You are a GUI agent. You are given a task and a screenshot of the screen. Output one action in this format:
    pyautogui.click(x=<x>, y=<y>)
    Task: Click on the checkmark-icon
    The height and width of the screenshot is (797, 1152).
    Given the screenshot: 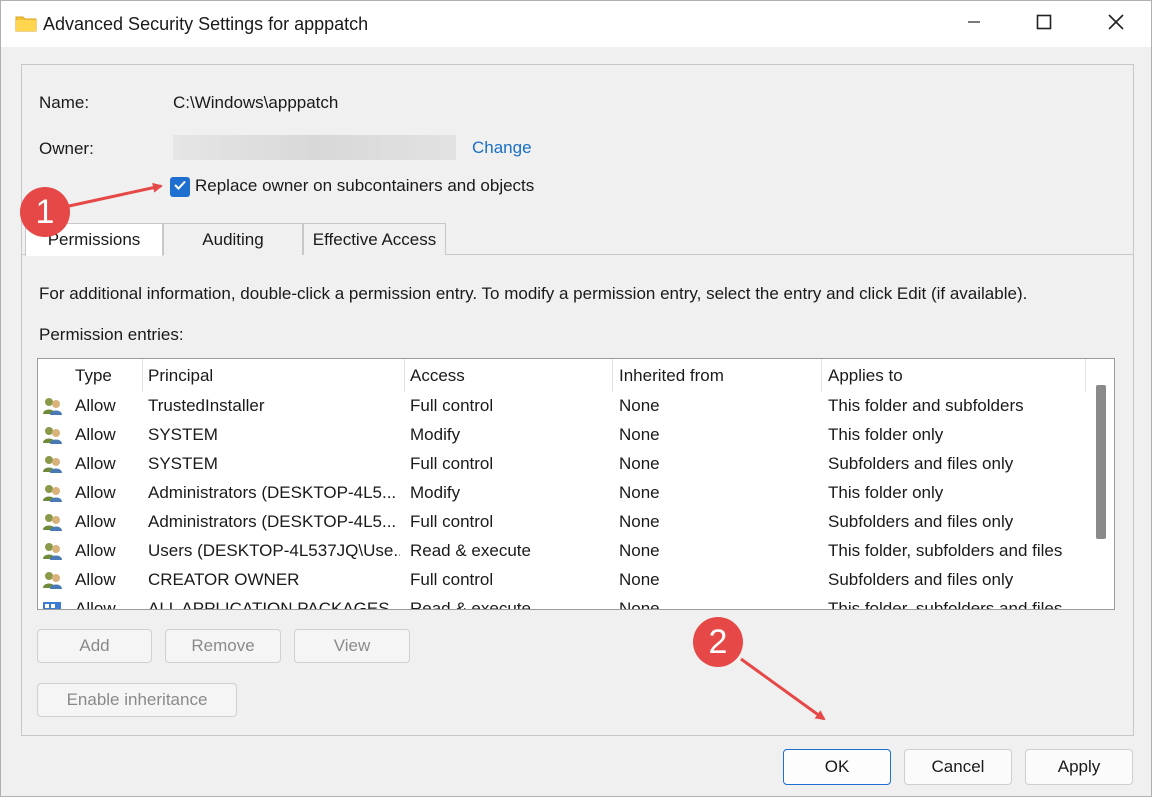 What is the action you would take?
    pyautogui.click(x=180, y=187)
    